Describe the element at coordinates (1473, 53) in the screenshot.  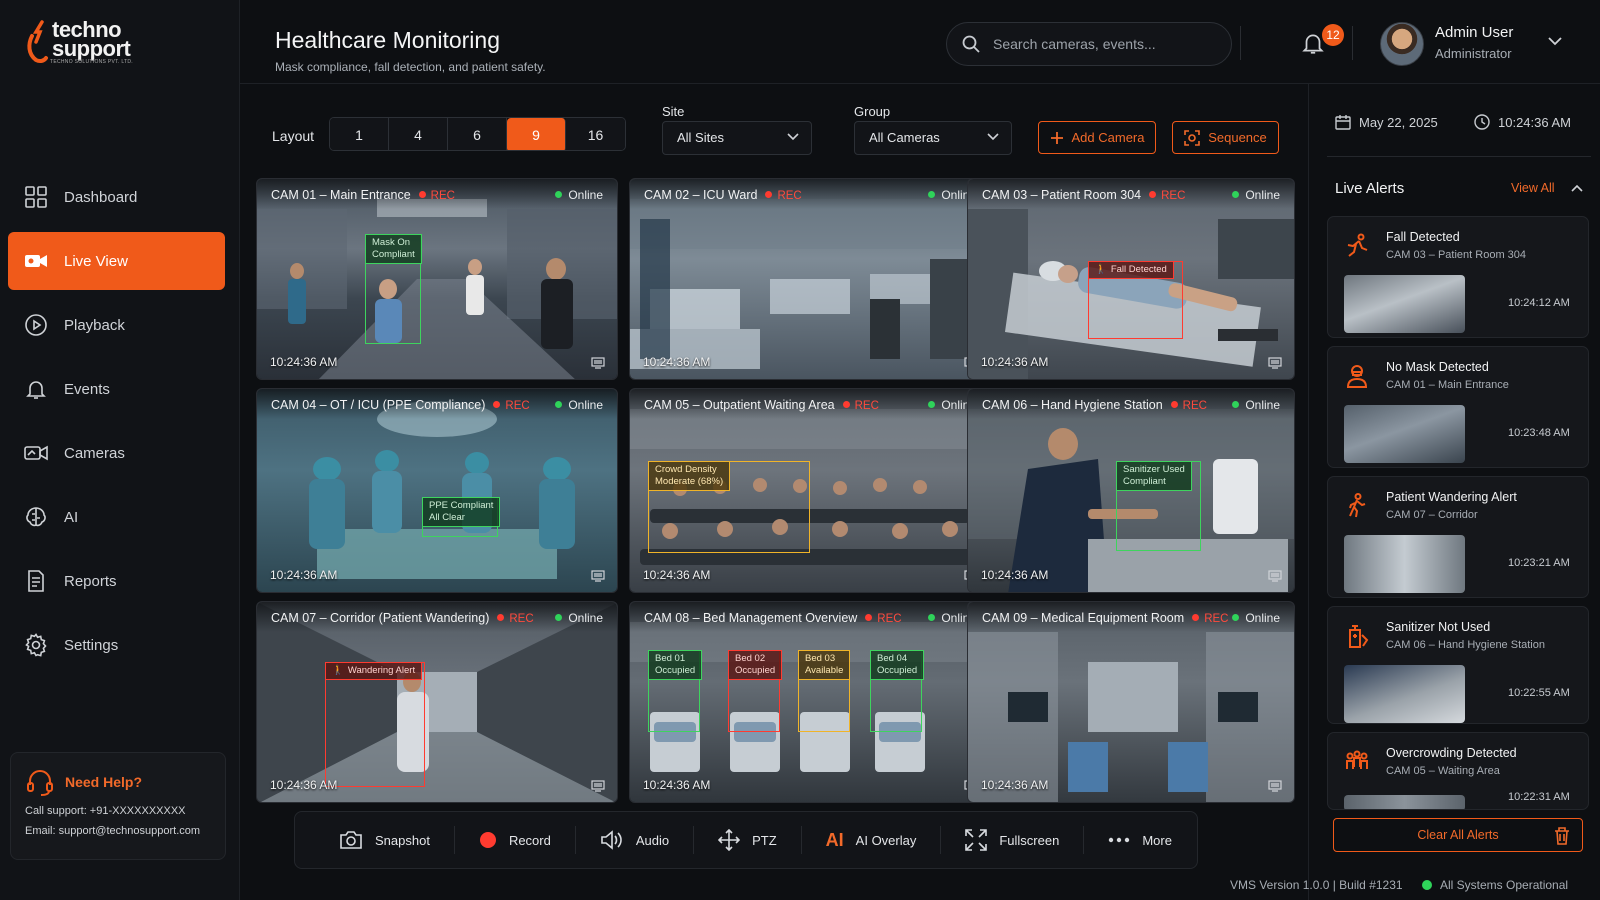
I see `user-role: Administrator` at that location.